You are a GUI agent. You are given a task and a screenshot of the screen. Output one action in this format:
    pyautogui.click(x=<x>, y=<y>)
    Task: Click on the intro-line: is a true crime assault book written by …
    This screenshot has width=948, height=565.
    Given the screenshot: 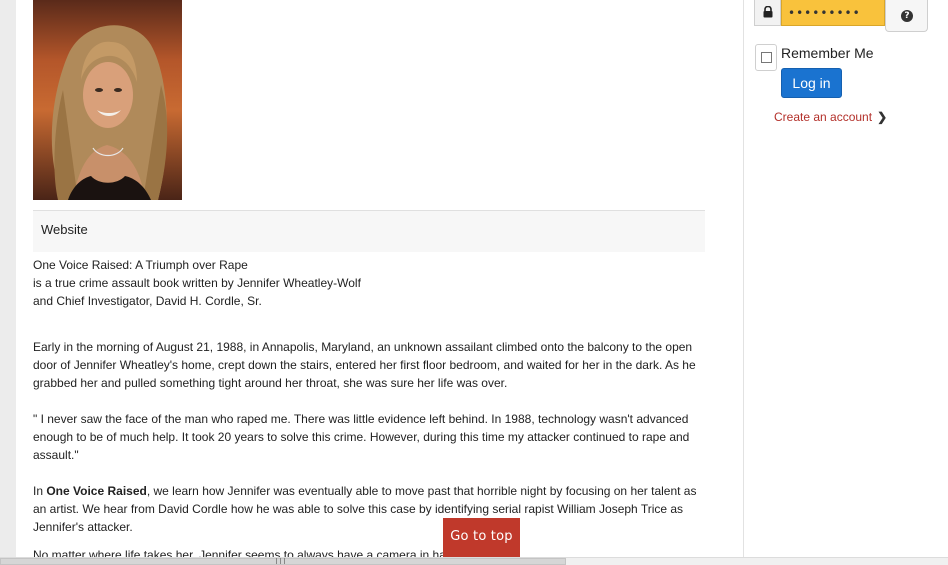 What is the action you would take?
    pyautogui.click(x=197, y=283)
    